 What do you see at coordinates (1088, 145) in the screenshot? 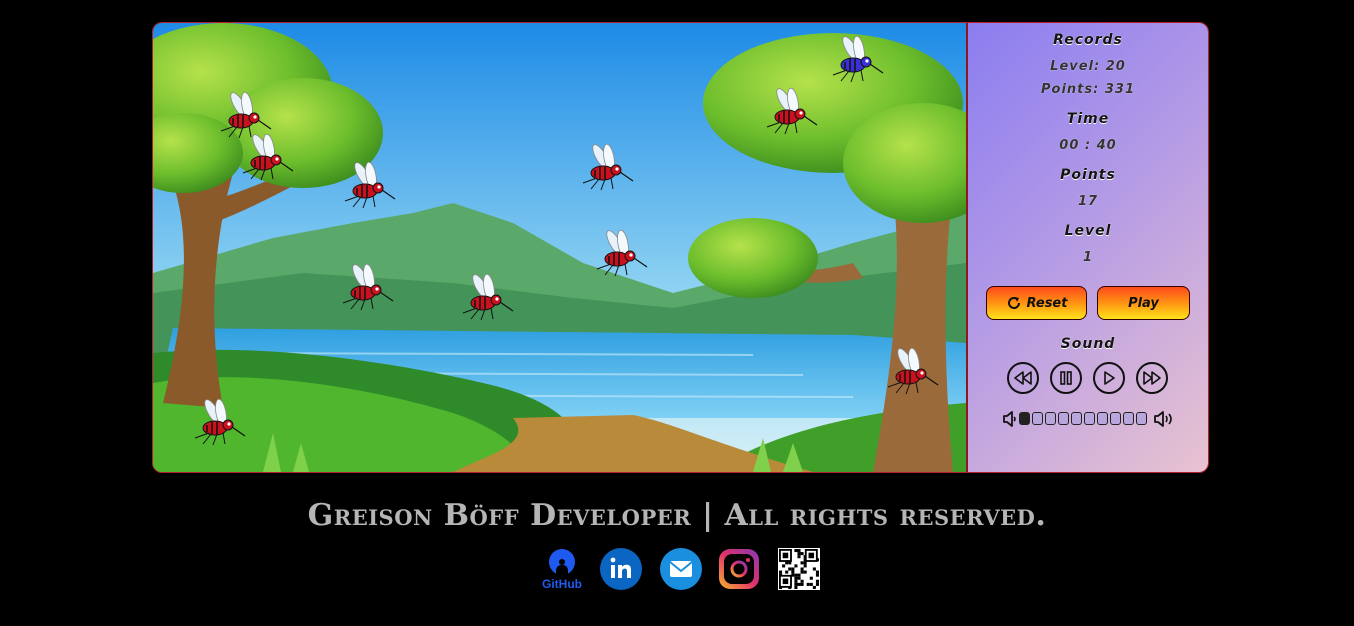
I see `time-value: 00 : 40` at bounding box center [1088, 145].